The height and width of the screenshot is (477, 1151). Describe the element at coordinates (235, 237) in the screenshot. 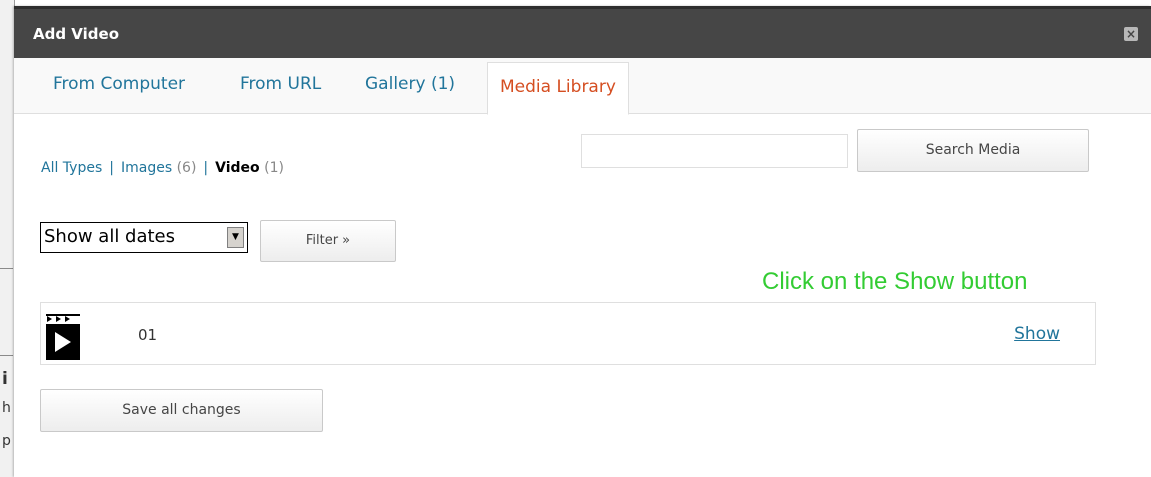

I see `dropdown-arrow-icon: ▼` at that location.